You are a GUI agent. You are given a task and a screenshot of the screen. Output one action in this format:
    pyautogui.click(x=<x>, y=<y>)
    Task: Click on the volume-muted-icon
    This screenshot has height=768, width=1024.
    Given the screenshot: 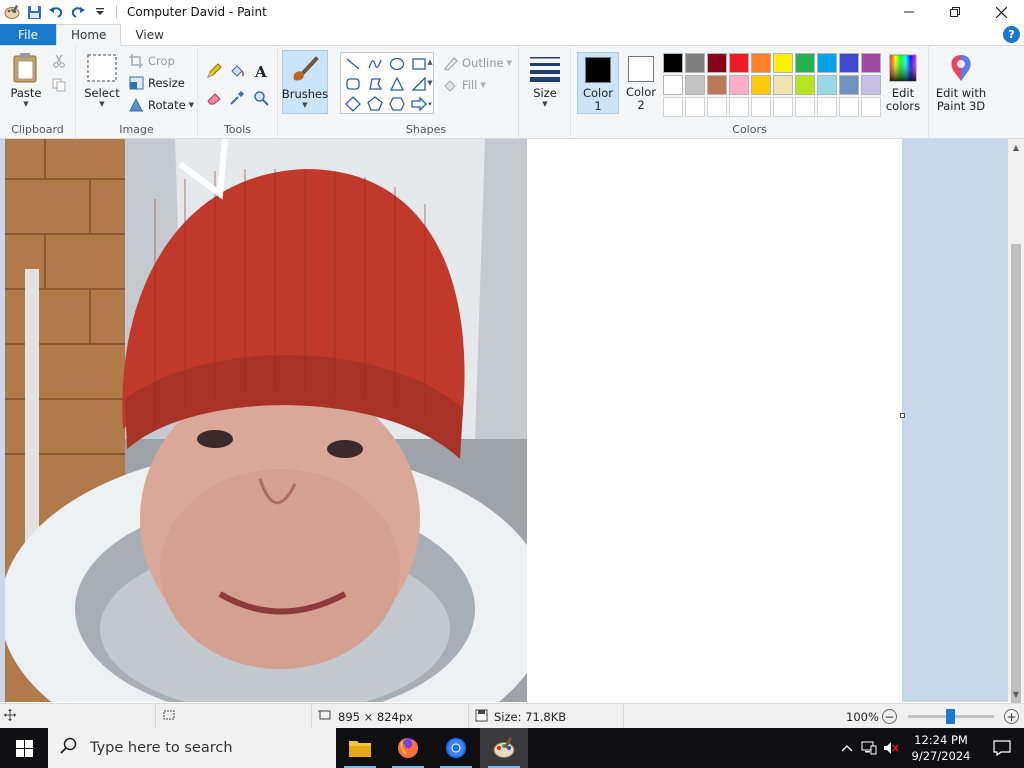 What is the action you would take?
    pyautogui.click(x=891, y=748)
    